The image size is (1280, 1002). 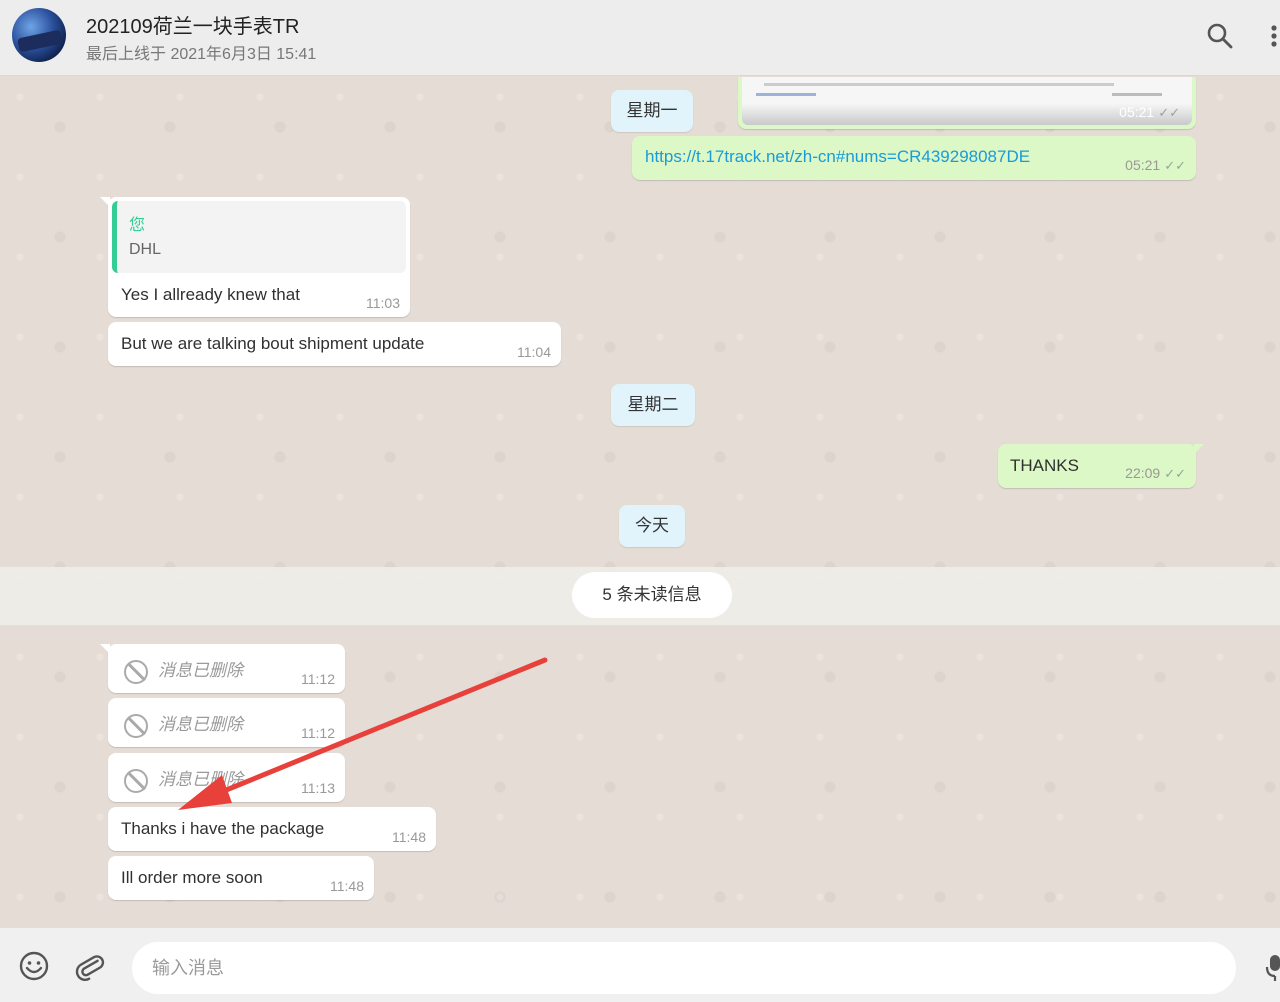 I want to click on day-divider-tuesday: 星期二, so click(x=653, y=405).